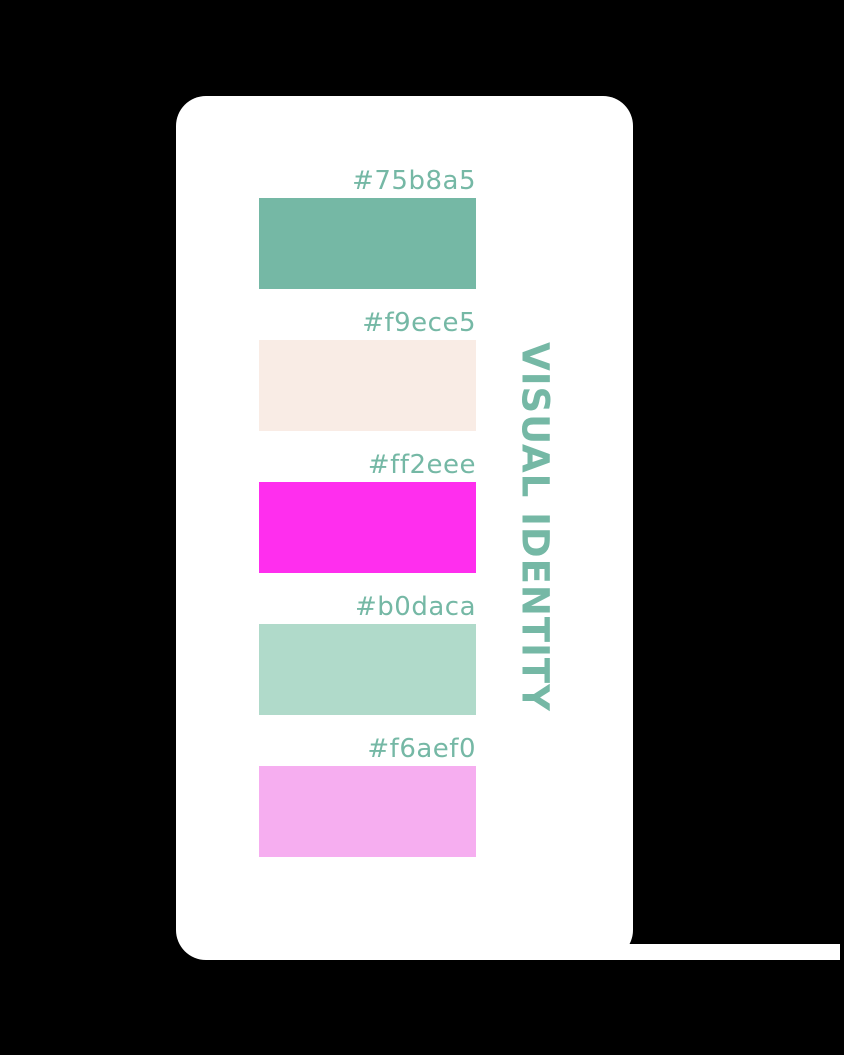  I want to click on visual-identity-title: VISUAL IDENTITY, so click(535, 527).